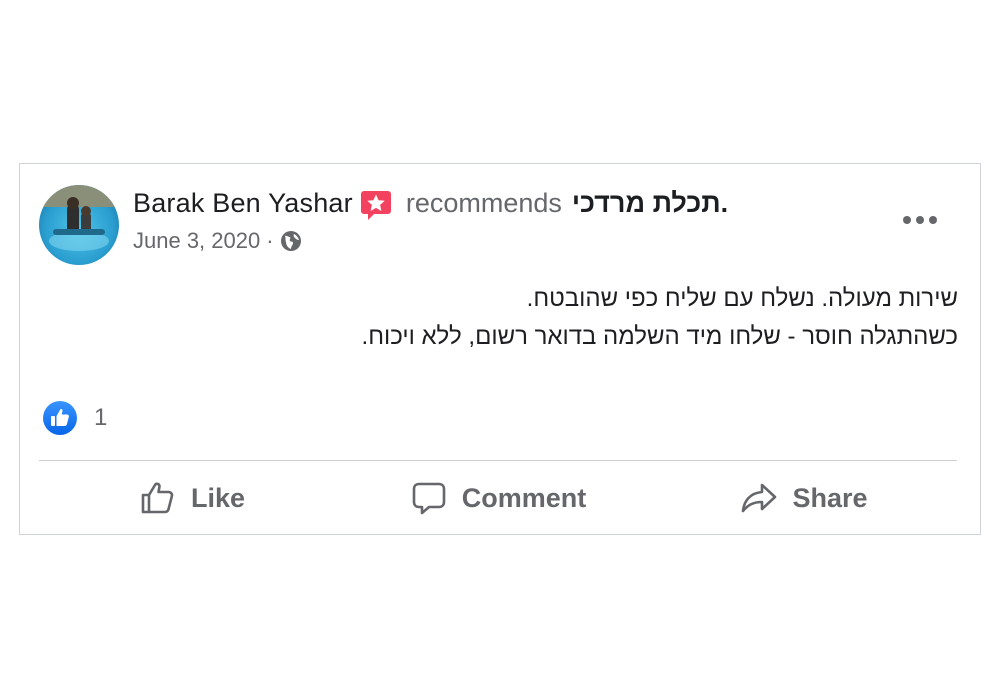  Describe the element at coordinates (243, 203) in the screenshot. I see `author-name: Barak Ben Yashar` at that location.